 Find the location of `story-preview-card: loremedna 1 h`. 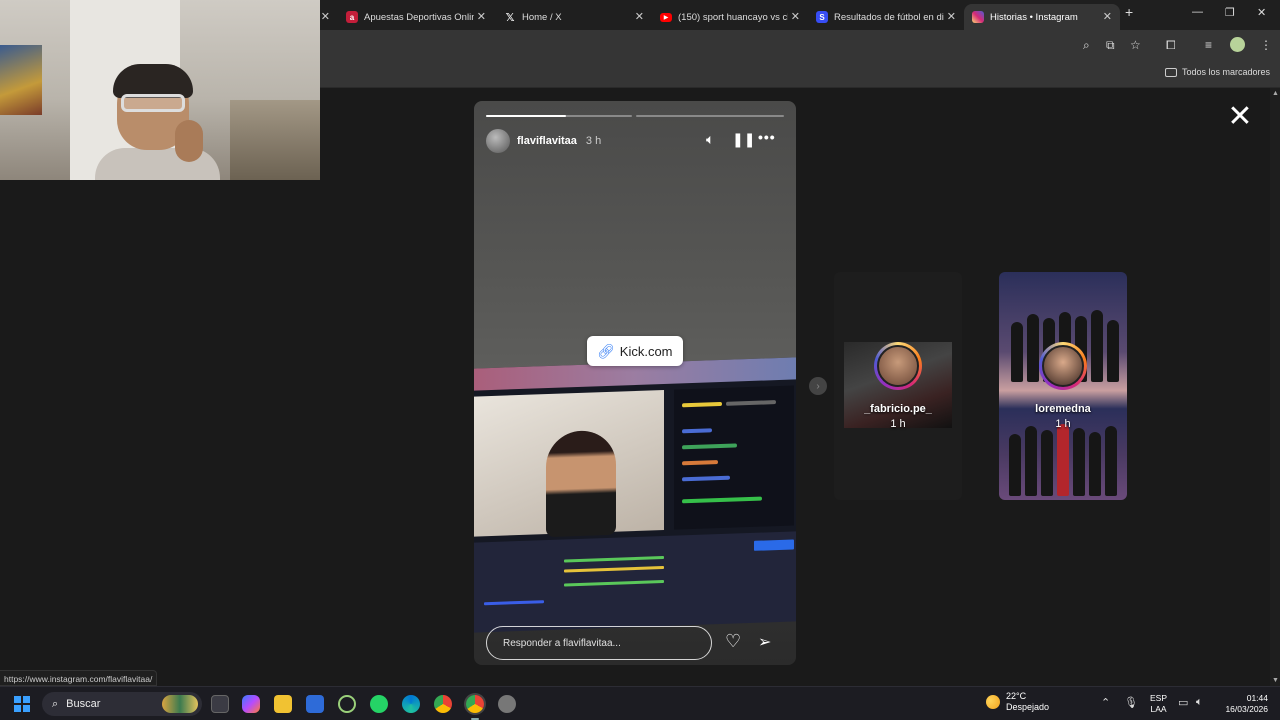

story-preview-card: loremedna 1 h is located at coordinates (1063, 386).